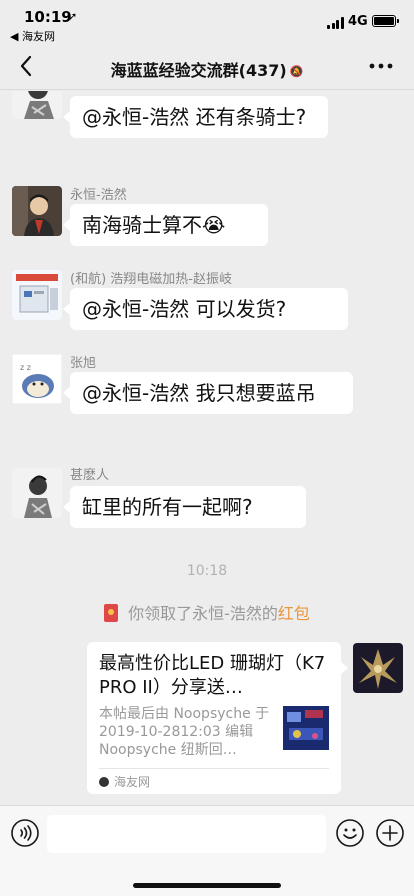  Describe the element at coordinates (83, 363) in the screenshot. I see `sender-name: 张旭` at that location.